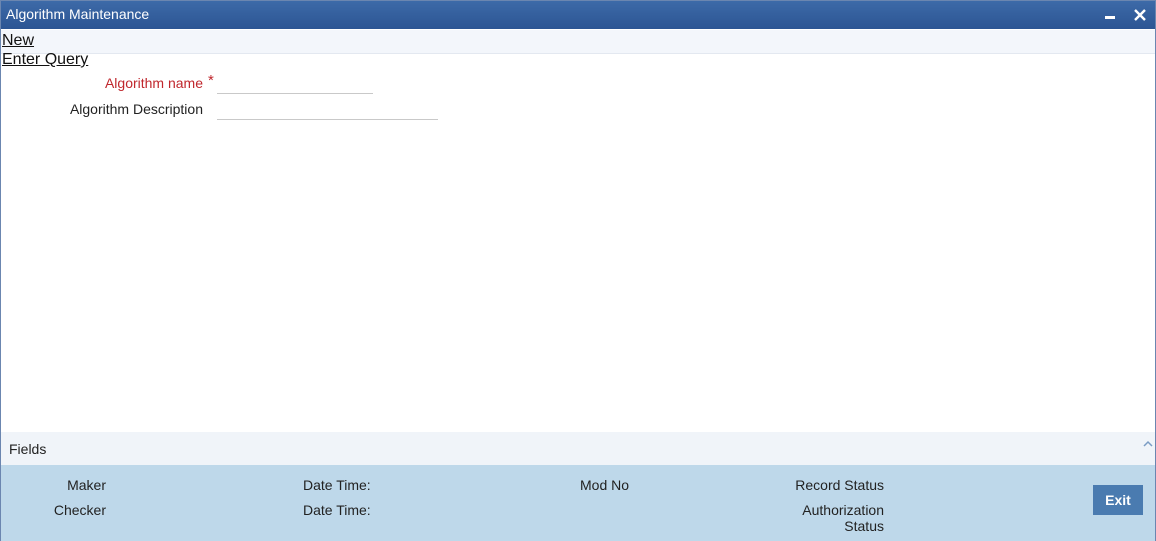 This screenshot has height=541, width=1156. I want to click on checker-label: Checker, so click(79, 510).